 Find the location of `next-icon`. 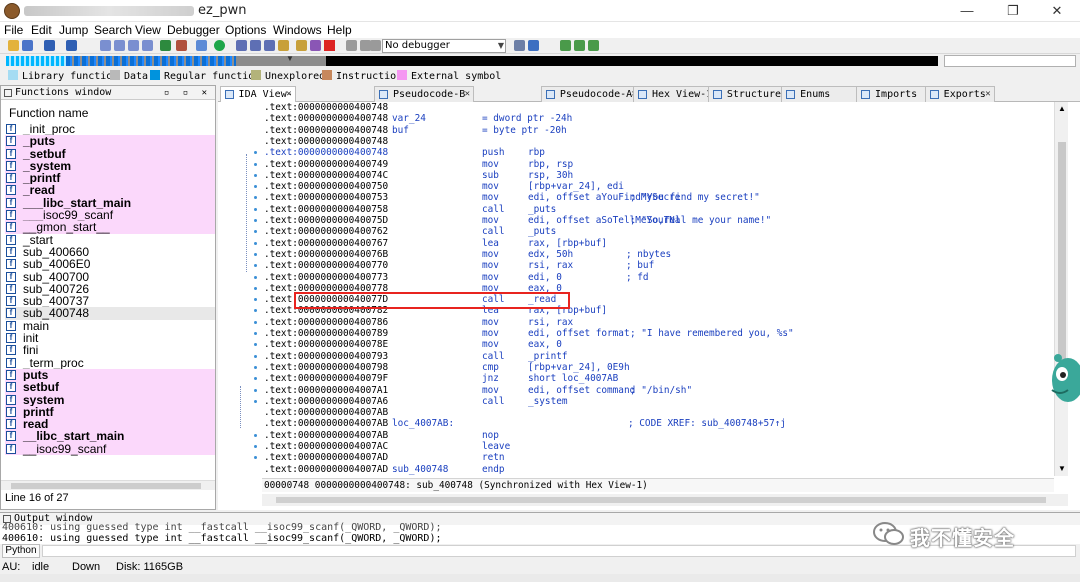

next-icon is located at coordinates (147, 45).